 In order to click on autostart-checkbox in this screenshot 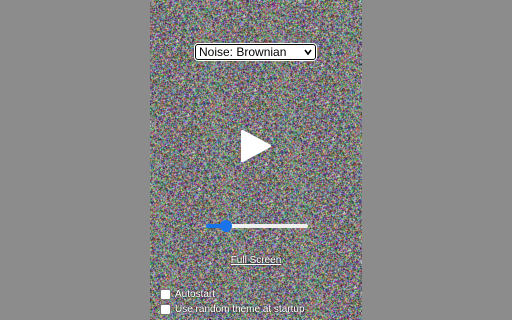, I will do `click(165, 294)`.